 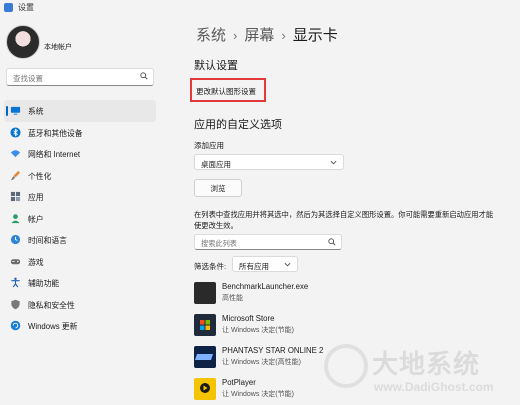 I want to click on browse-button: 浏览, so click(x=218, y=188).